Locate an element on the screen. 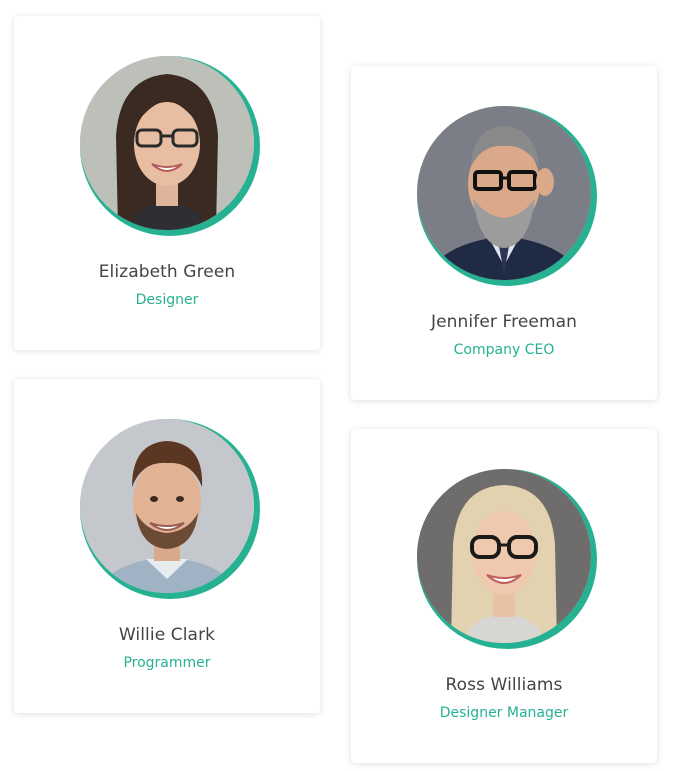  member-name: Jennifer Freeman is located at coordinates (503, 322).